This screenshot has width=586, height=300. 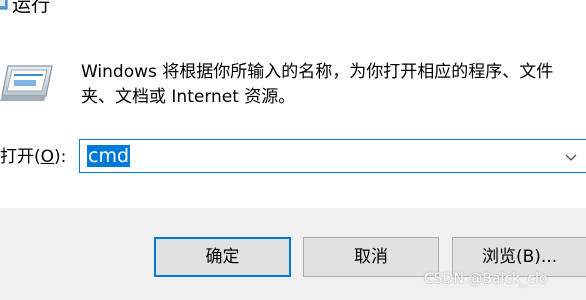 What do you see at coordinates (26, 83) in the screenshot?
I see `run-window-icon` at bounding box center [26, 83].